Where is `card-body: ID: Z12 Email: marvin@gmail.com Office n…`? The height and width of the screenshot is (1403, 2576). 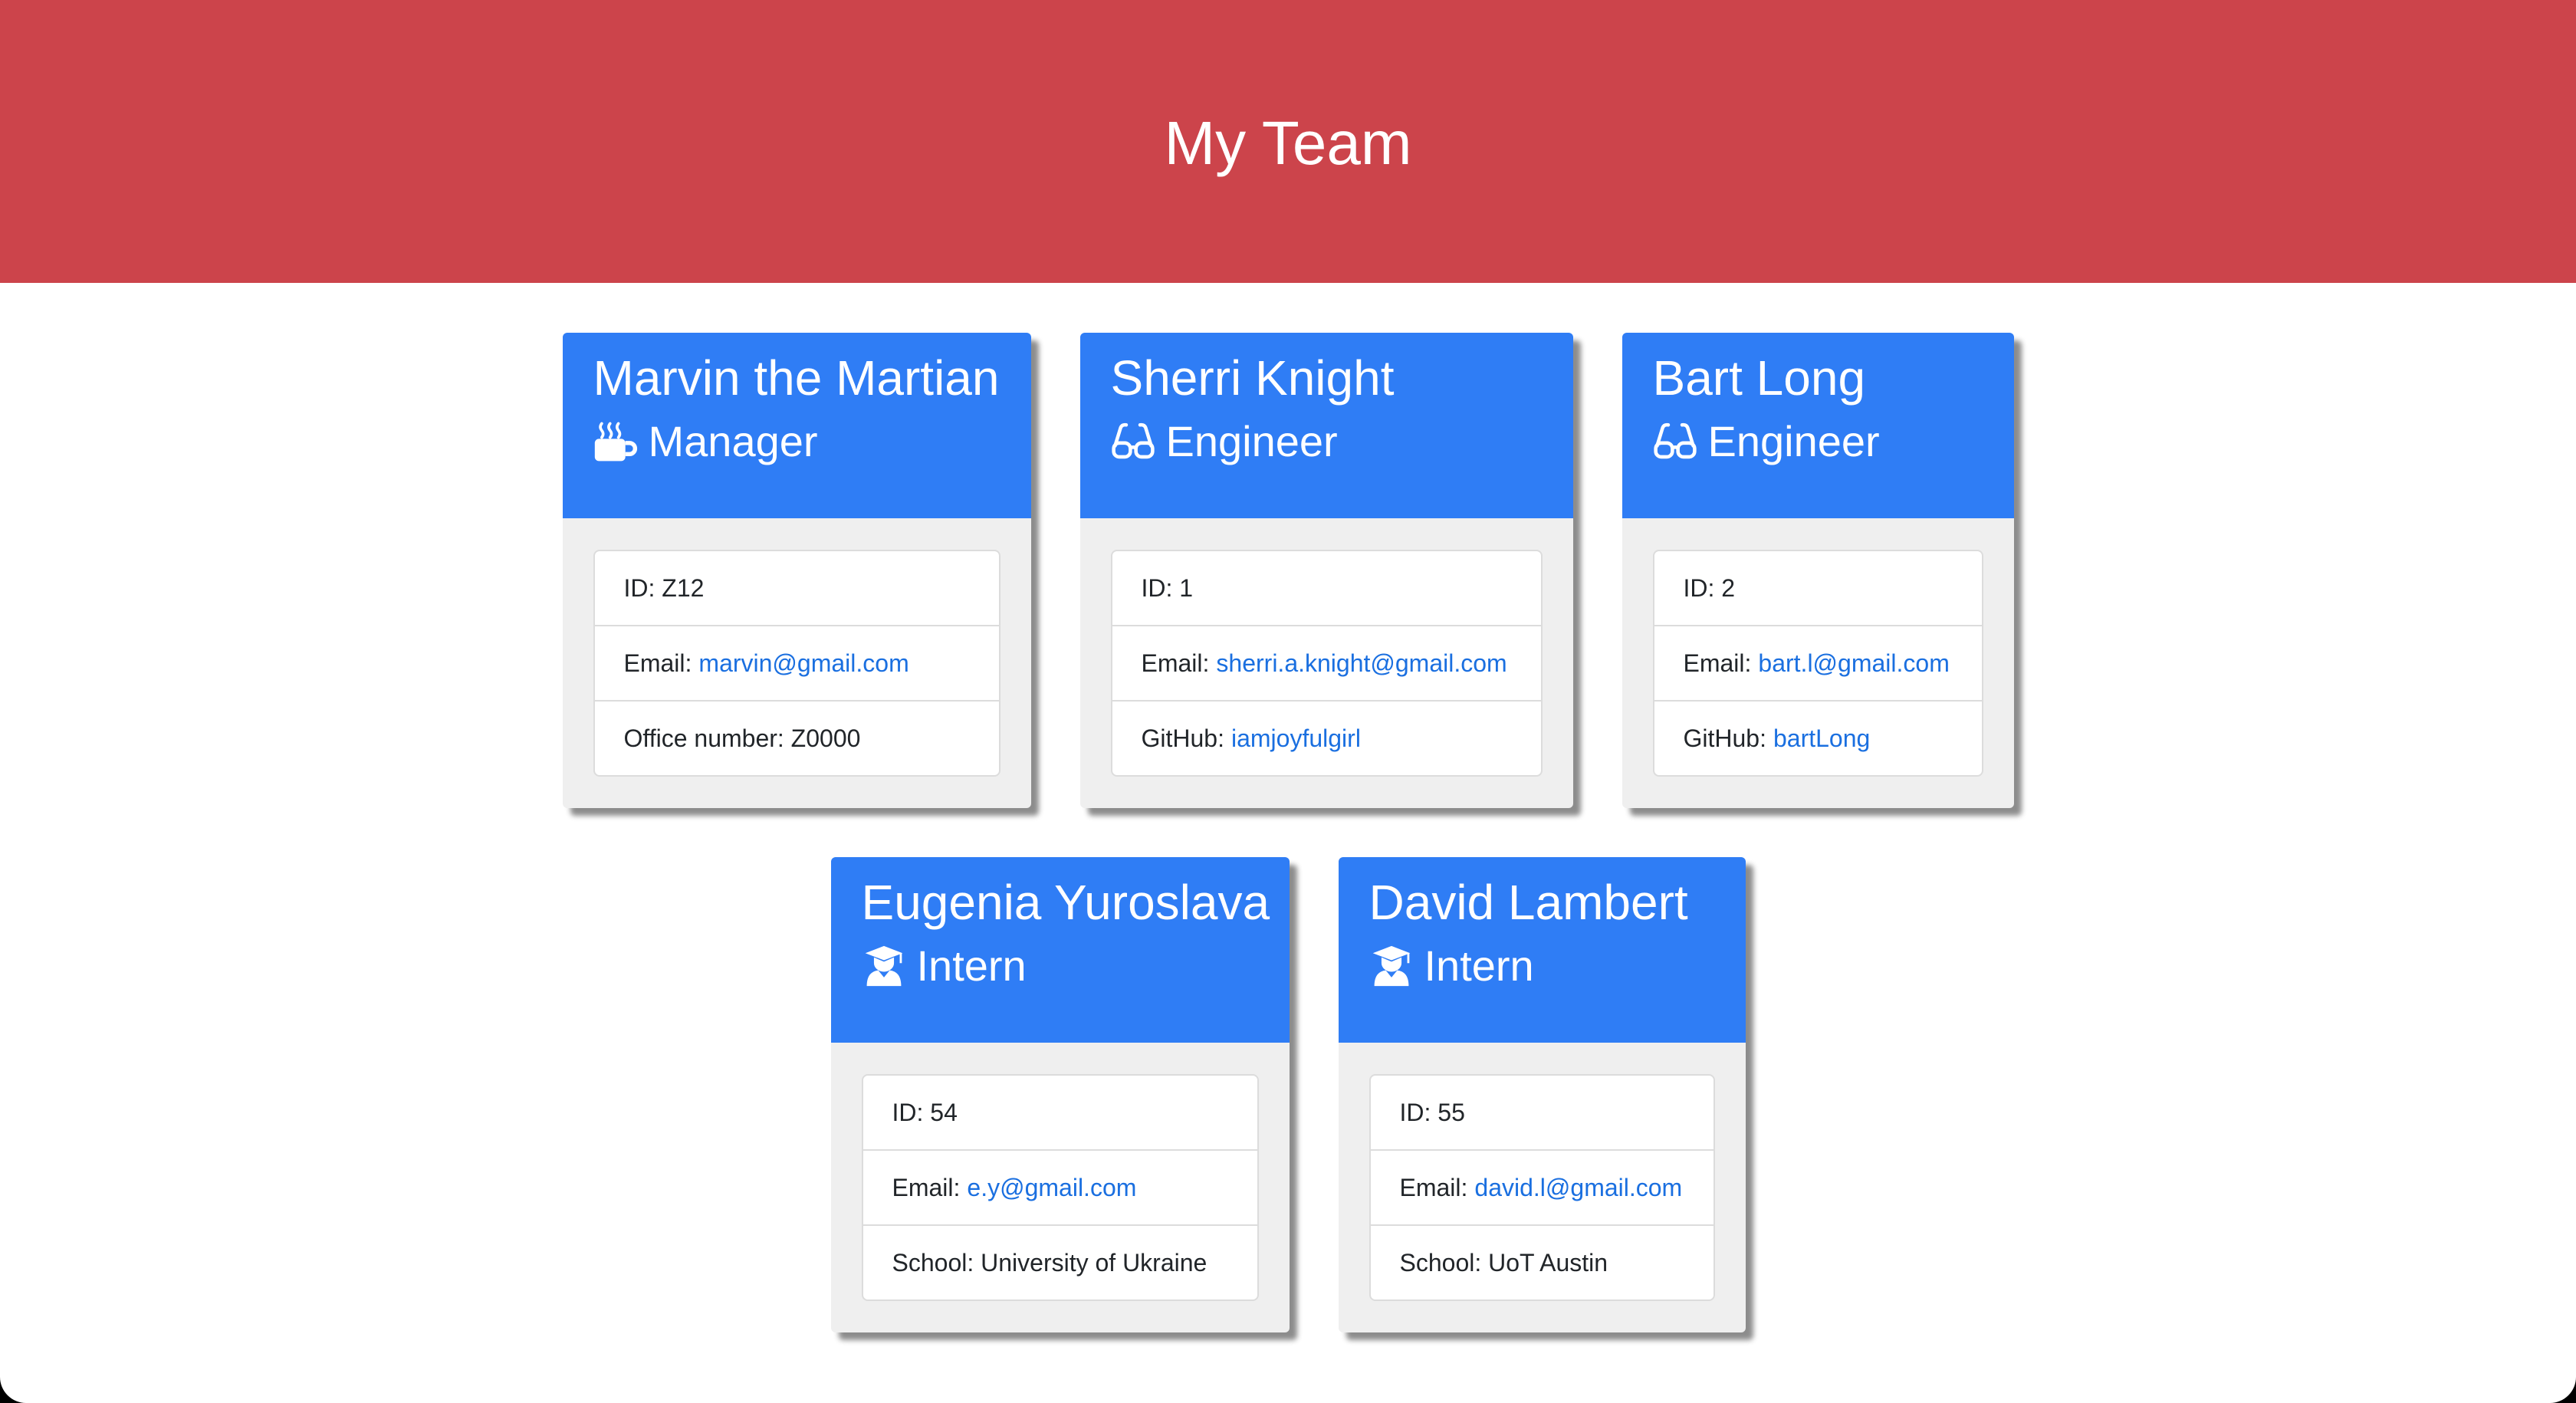 card-body: ID: Z12 Email: marvin@gmail.com Office n… is located at coordinates (797, 663).